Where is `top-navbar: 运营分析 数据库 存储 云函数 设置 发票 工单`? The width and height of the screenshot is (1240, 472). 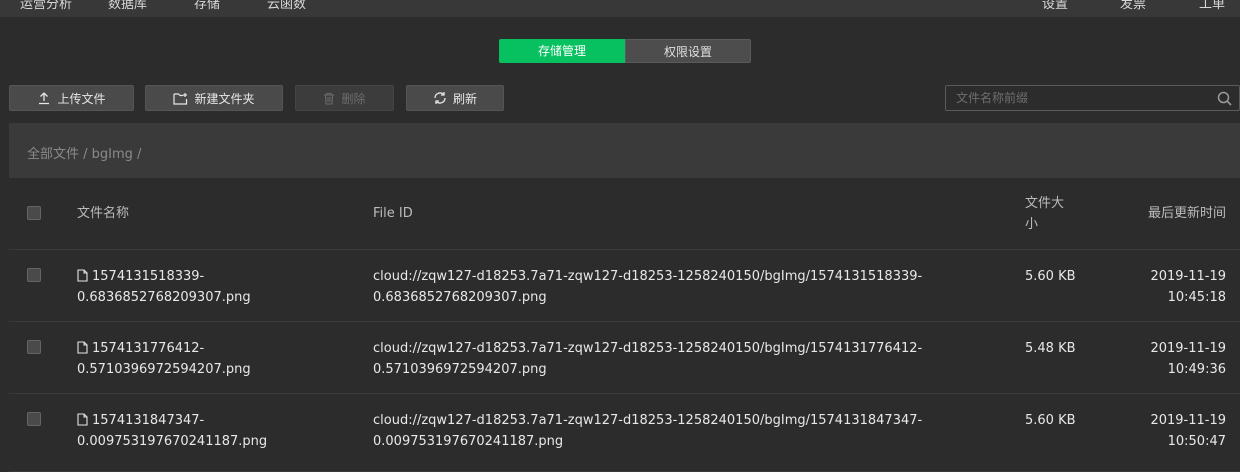
top-navbar: 运营分析 数据库 存储 云函数 设置 发票 工单 is located at coordinates (620, 8).